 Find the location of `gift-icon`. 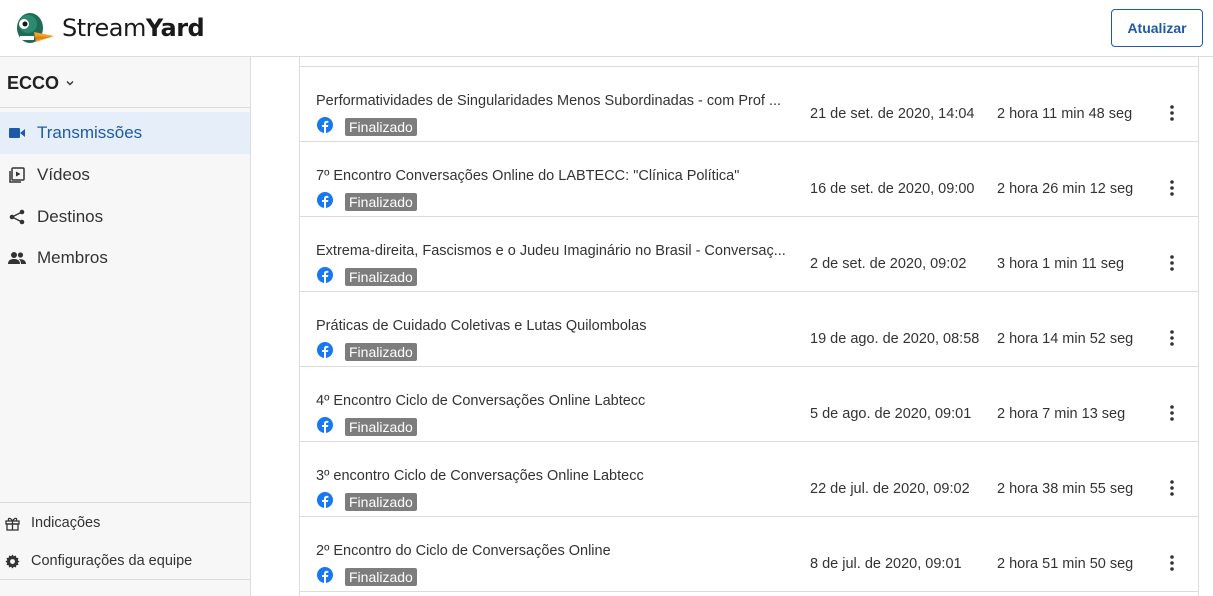

gift-icon is located at coordinates (12, 523).